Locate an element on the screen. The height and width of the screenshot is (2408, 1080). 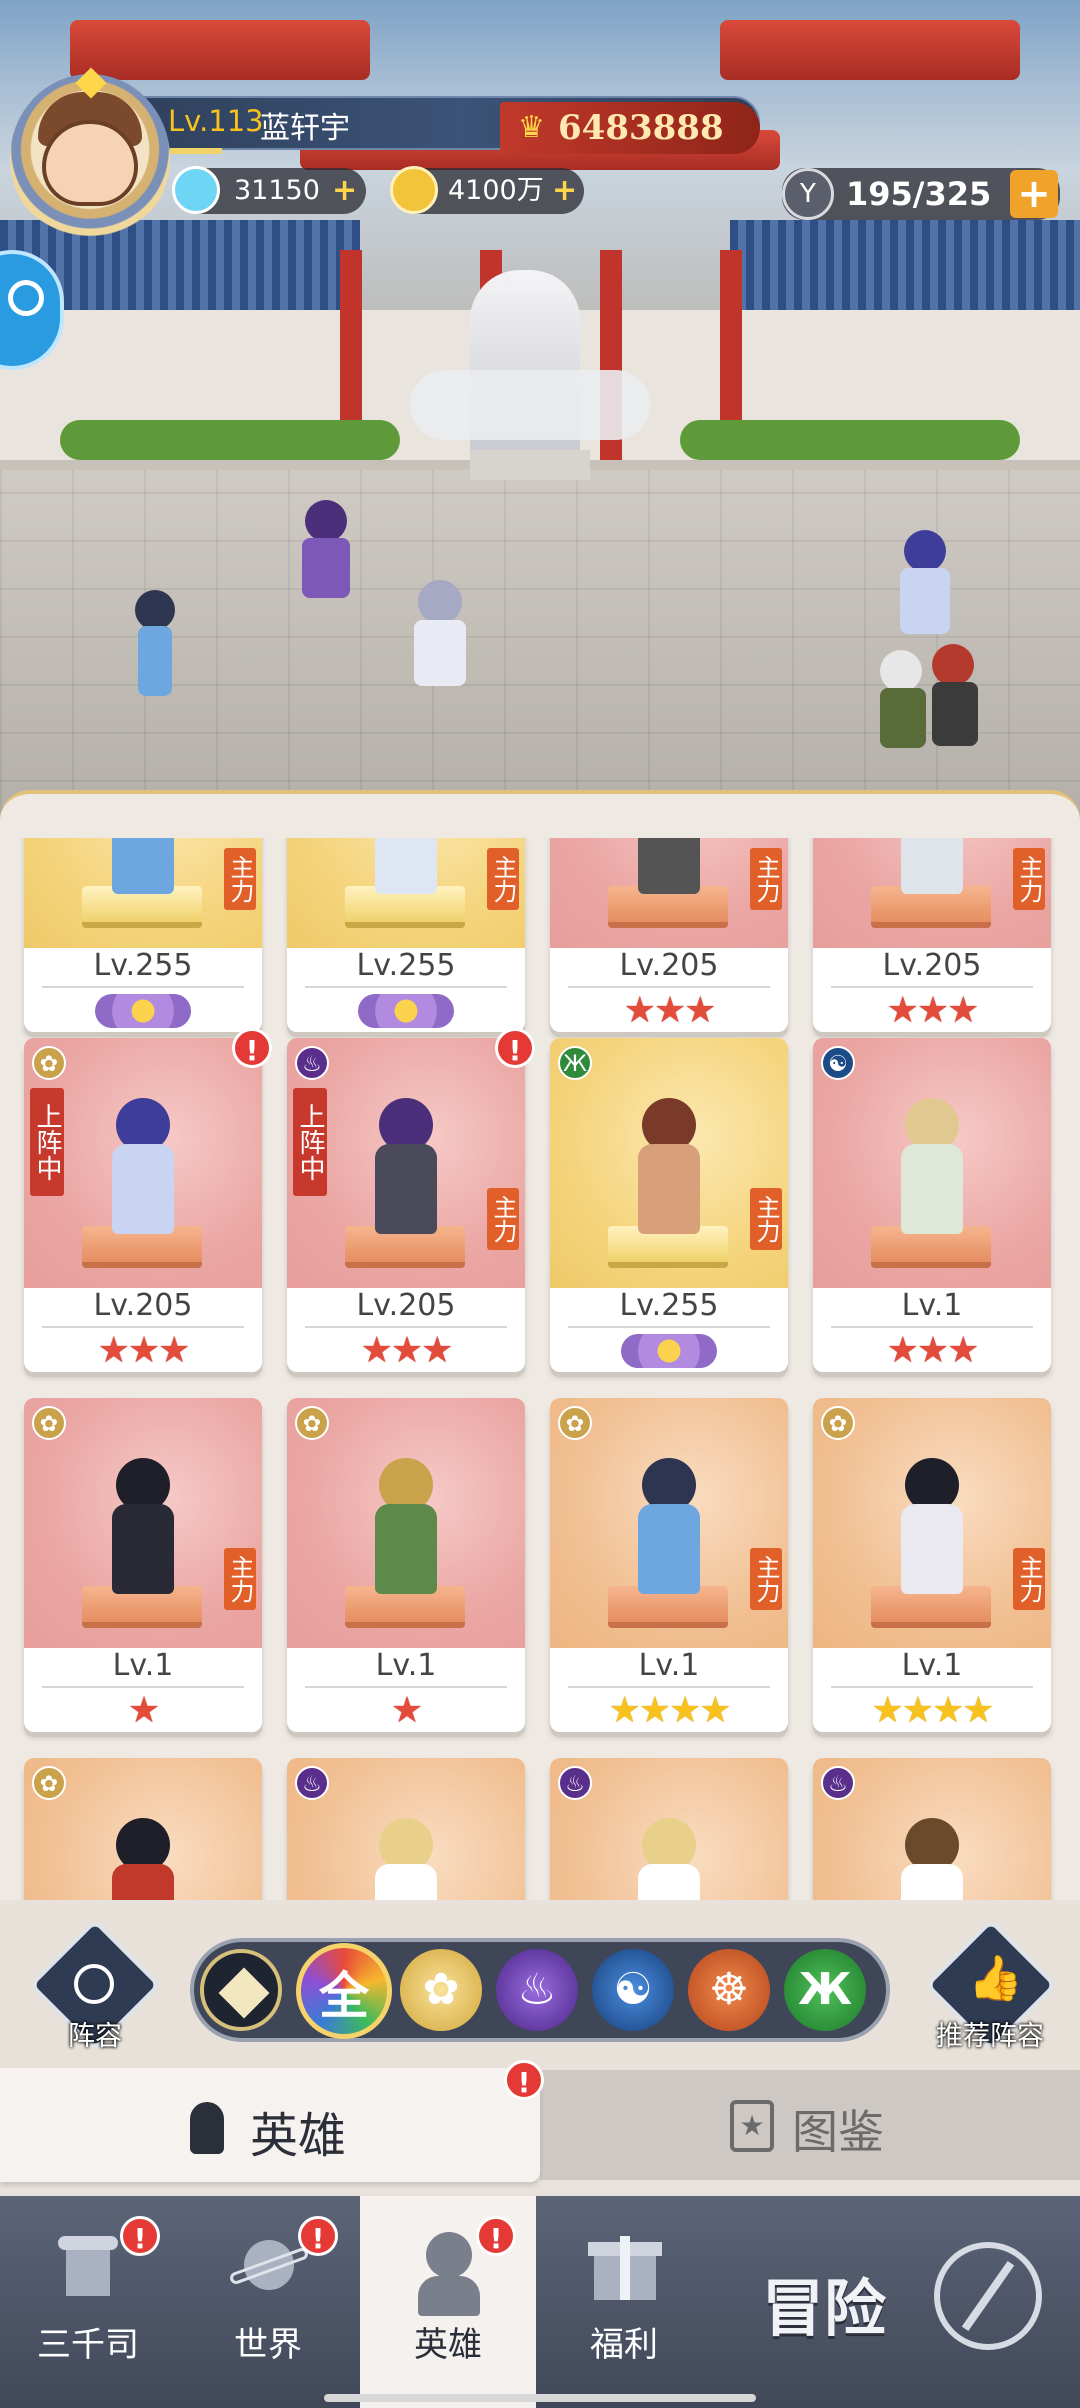
hero-card: ✿ 主力 Lv.1 ★ is located at coordinates (143, 1565).